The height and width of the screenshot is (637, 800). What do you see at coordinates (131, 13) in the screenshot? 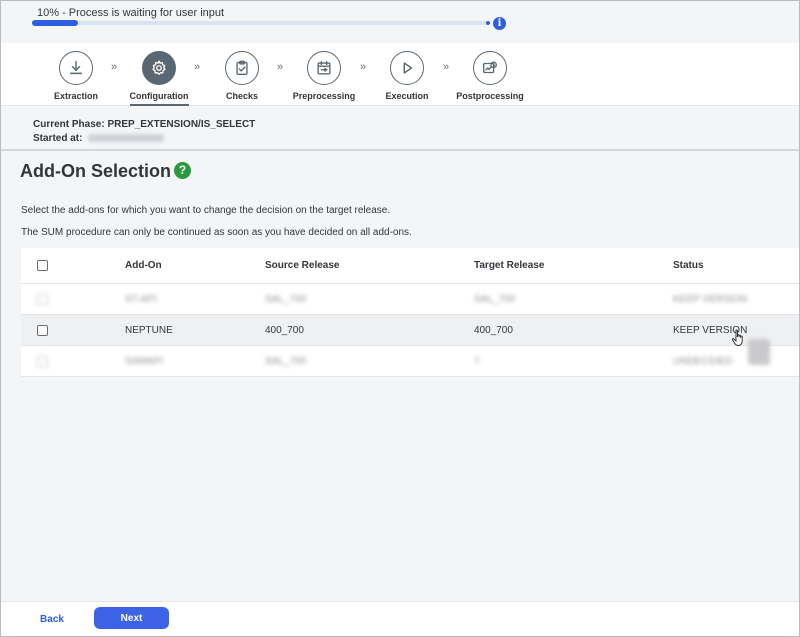
I see `progress-status-text: 10% - Process is waiting for user input` at bounding box center [131, 13].